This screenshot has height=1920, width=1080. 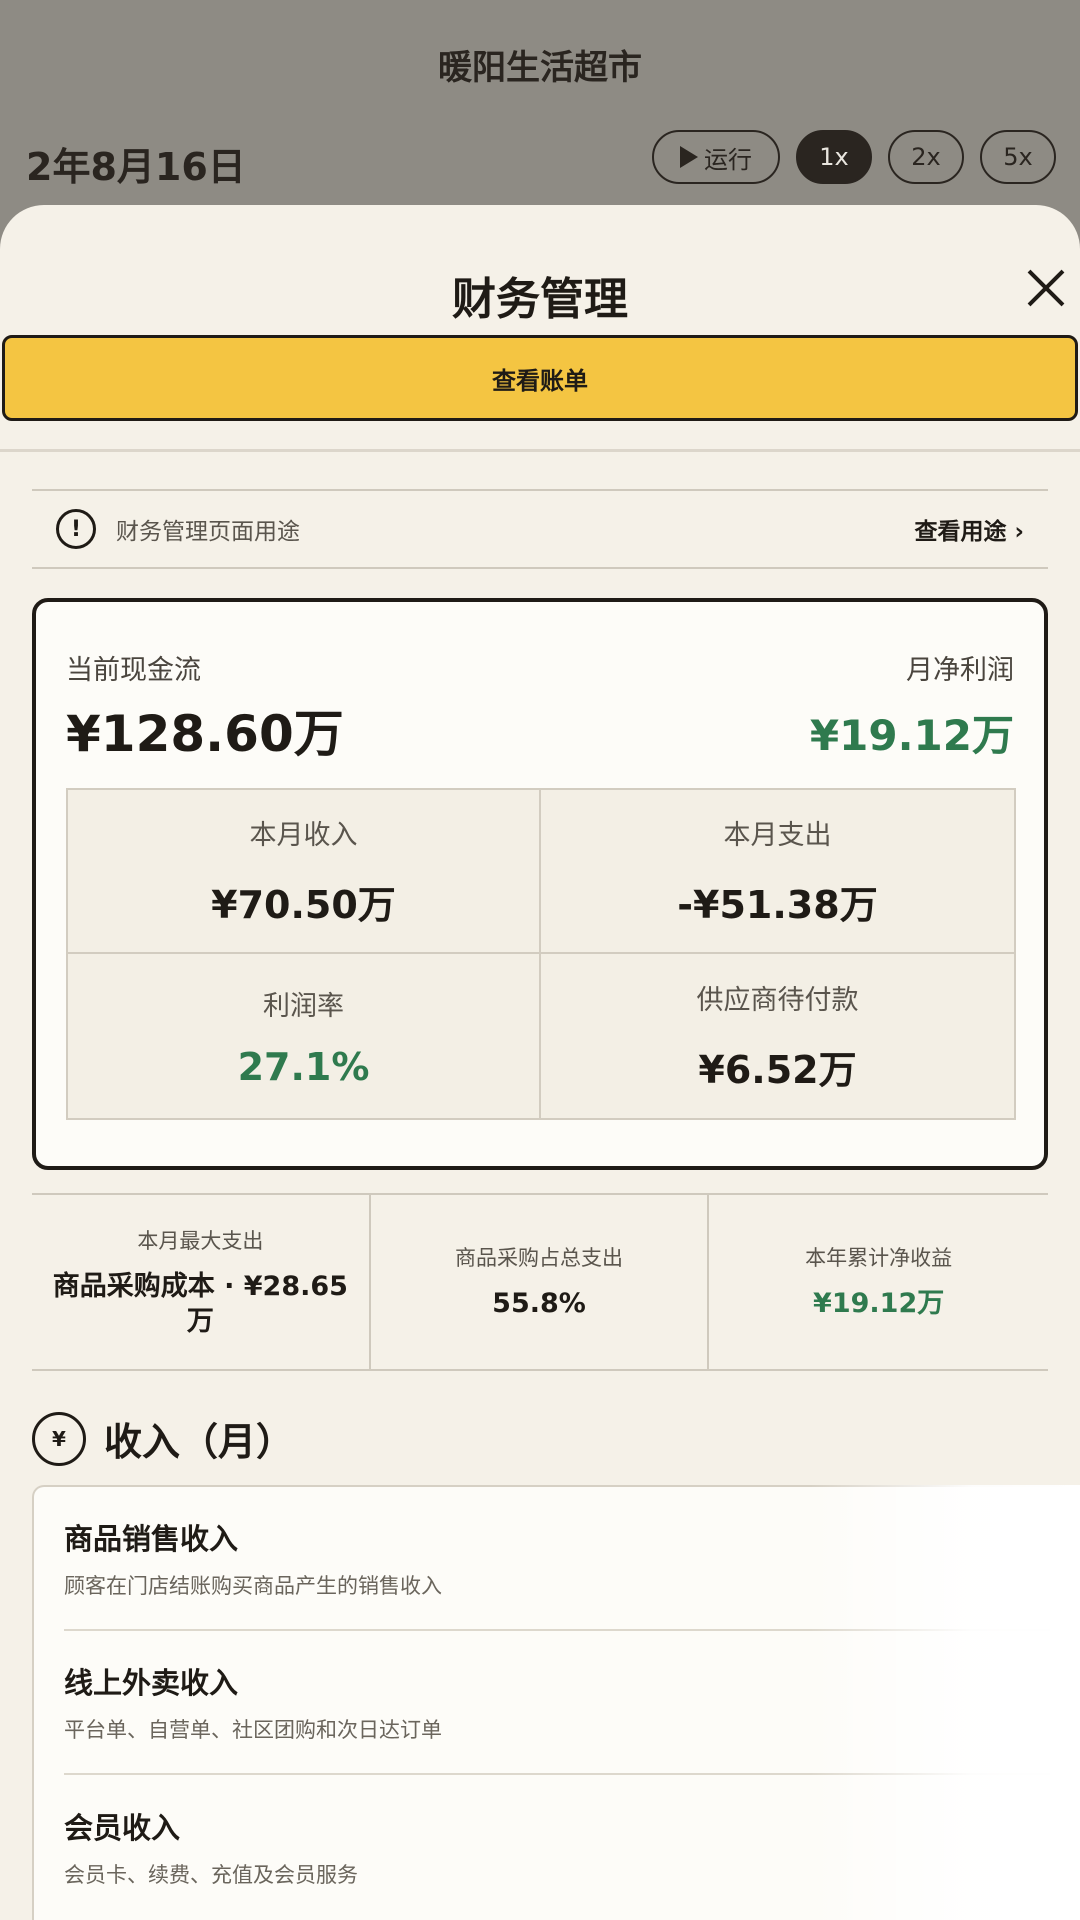 I want to click on run-button: 运行, so click(x=716, y=157).